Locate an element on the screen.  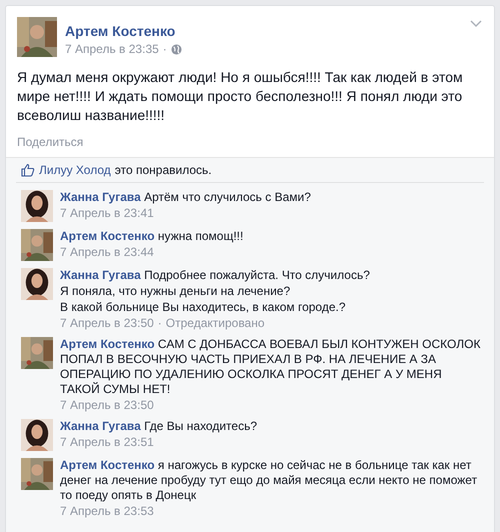
edited-label: Отредактировано is located at coordinates (215, 323).